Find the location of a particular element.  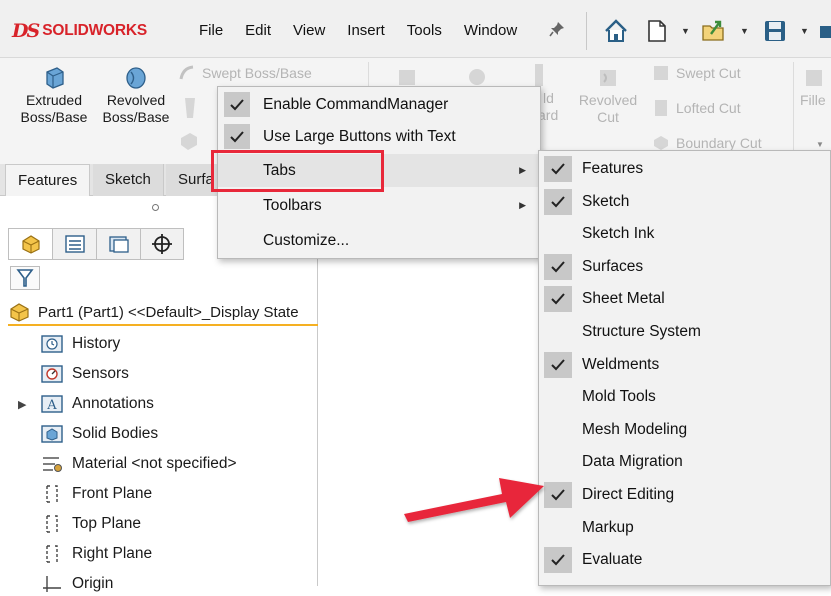

tree-item-top-plane: Top Plane is located at coordinates (90, 524).